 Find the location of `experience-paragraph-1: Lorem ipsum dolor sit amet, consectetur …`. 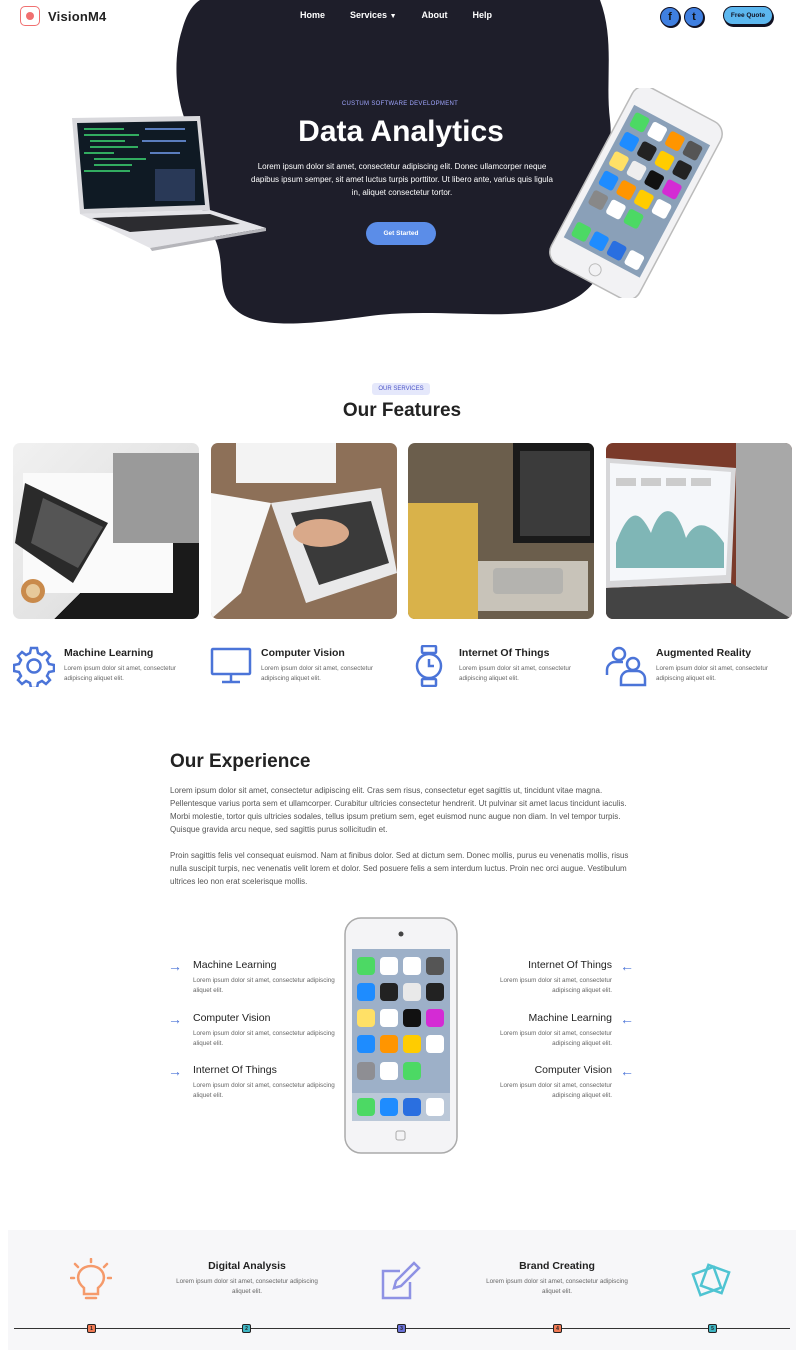

experience-paragraph-1: Lorem ipsum dolor sit amet, consectetur … is located at coordinates (398, 810).